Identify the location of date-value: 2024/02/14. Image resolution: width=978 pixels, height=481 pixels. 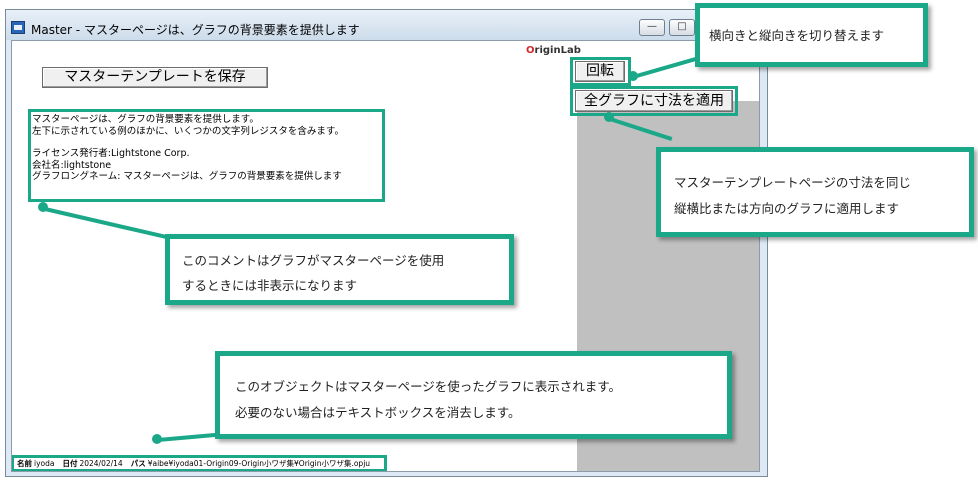
(101, 463).